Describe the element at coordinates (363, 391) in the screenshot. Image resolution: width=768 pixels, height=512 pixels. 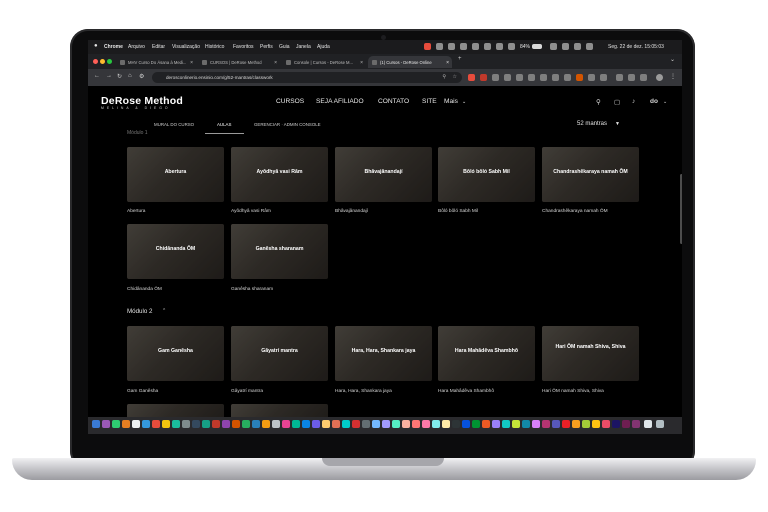
I see `lesson-caption: Hara, Hara, Shankara jaya` at that location.